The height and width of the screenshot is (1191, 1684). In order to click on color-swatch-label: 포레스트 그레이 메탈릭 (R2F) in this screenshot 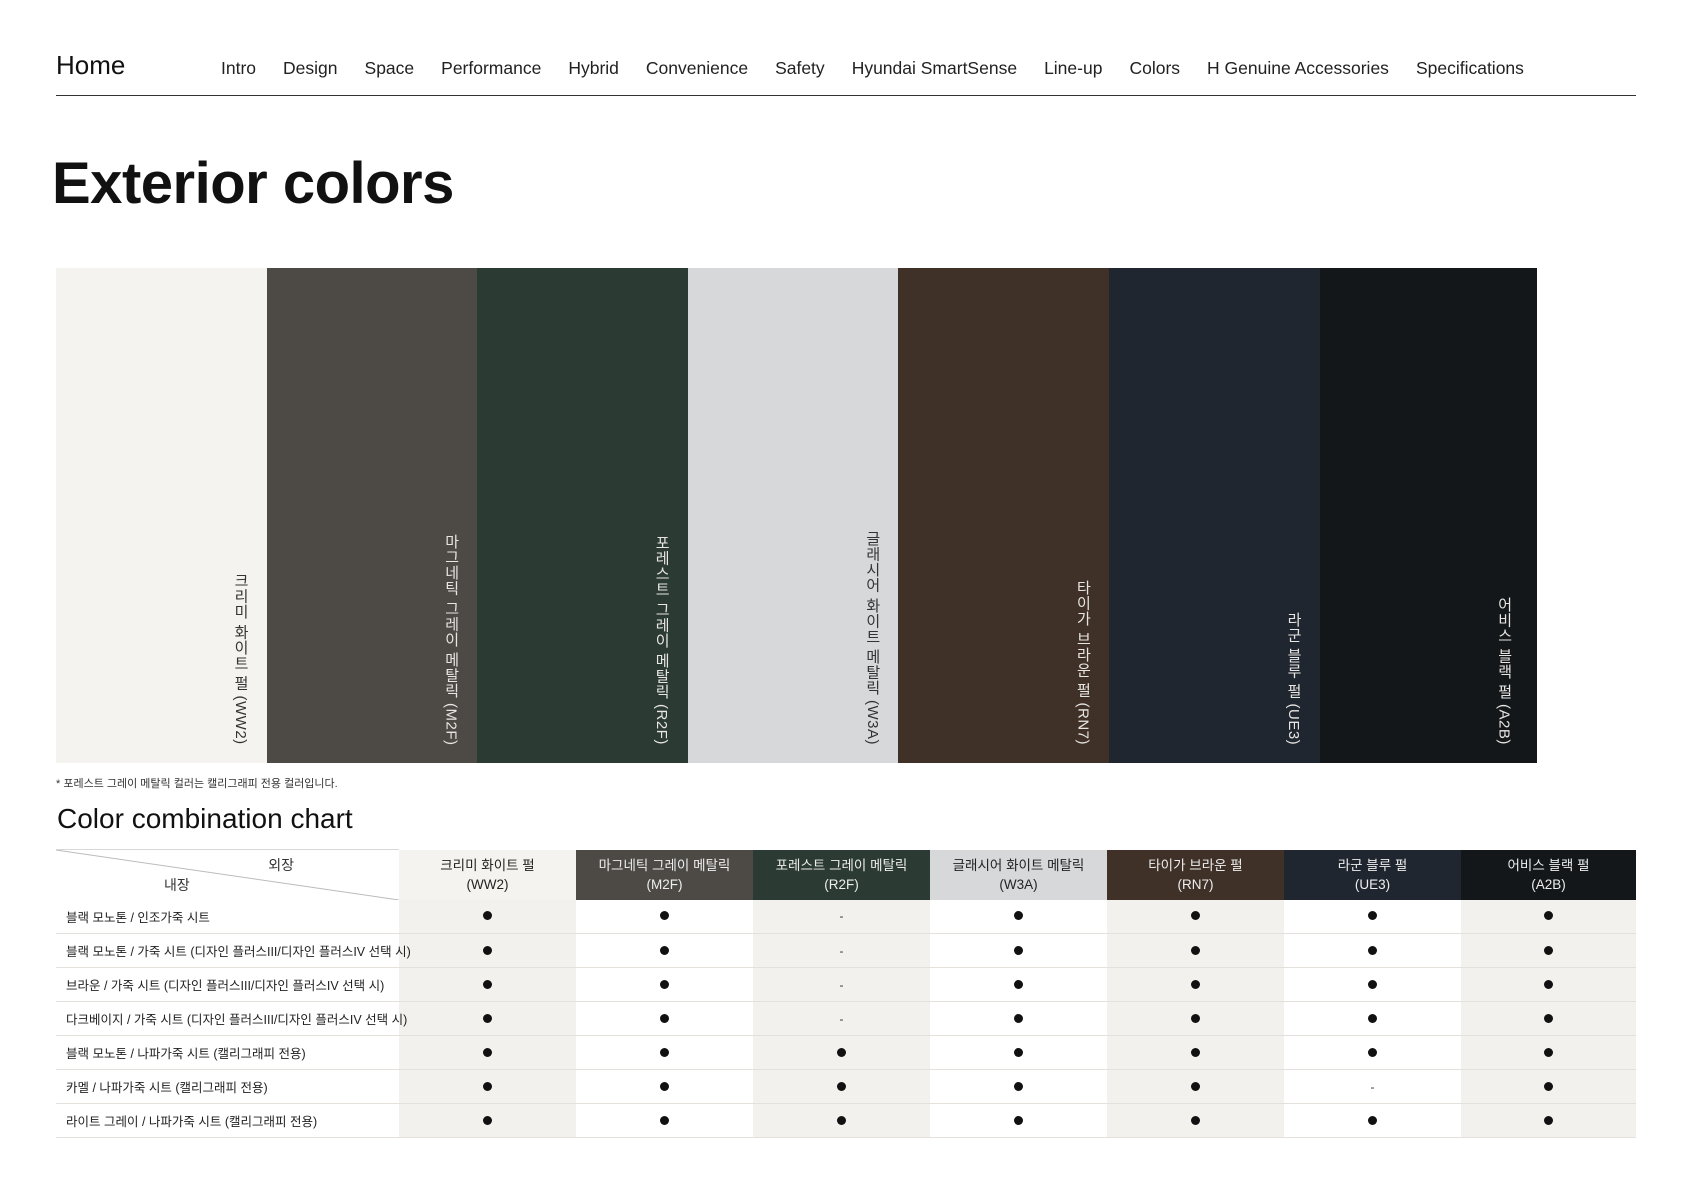, I will do `click(662, 640)`.